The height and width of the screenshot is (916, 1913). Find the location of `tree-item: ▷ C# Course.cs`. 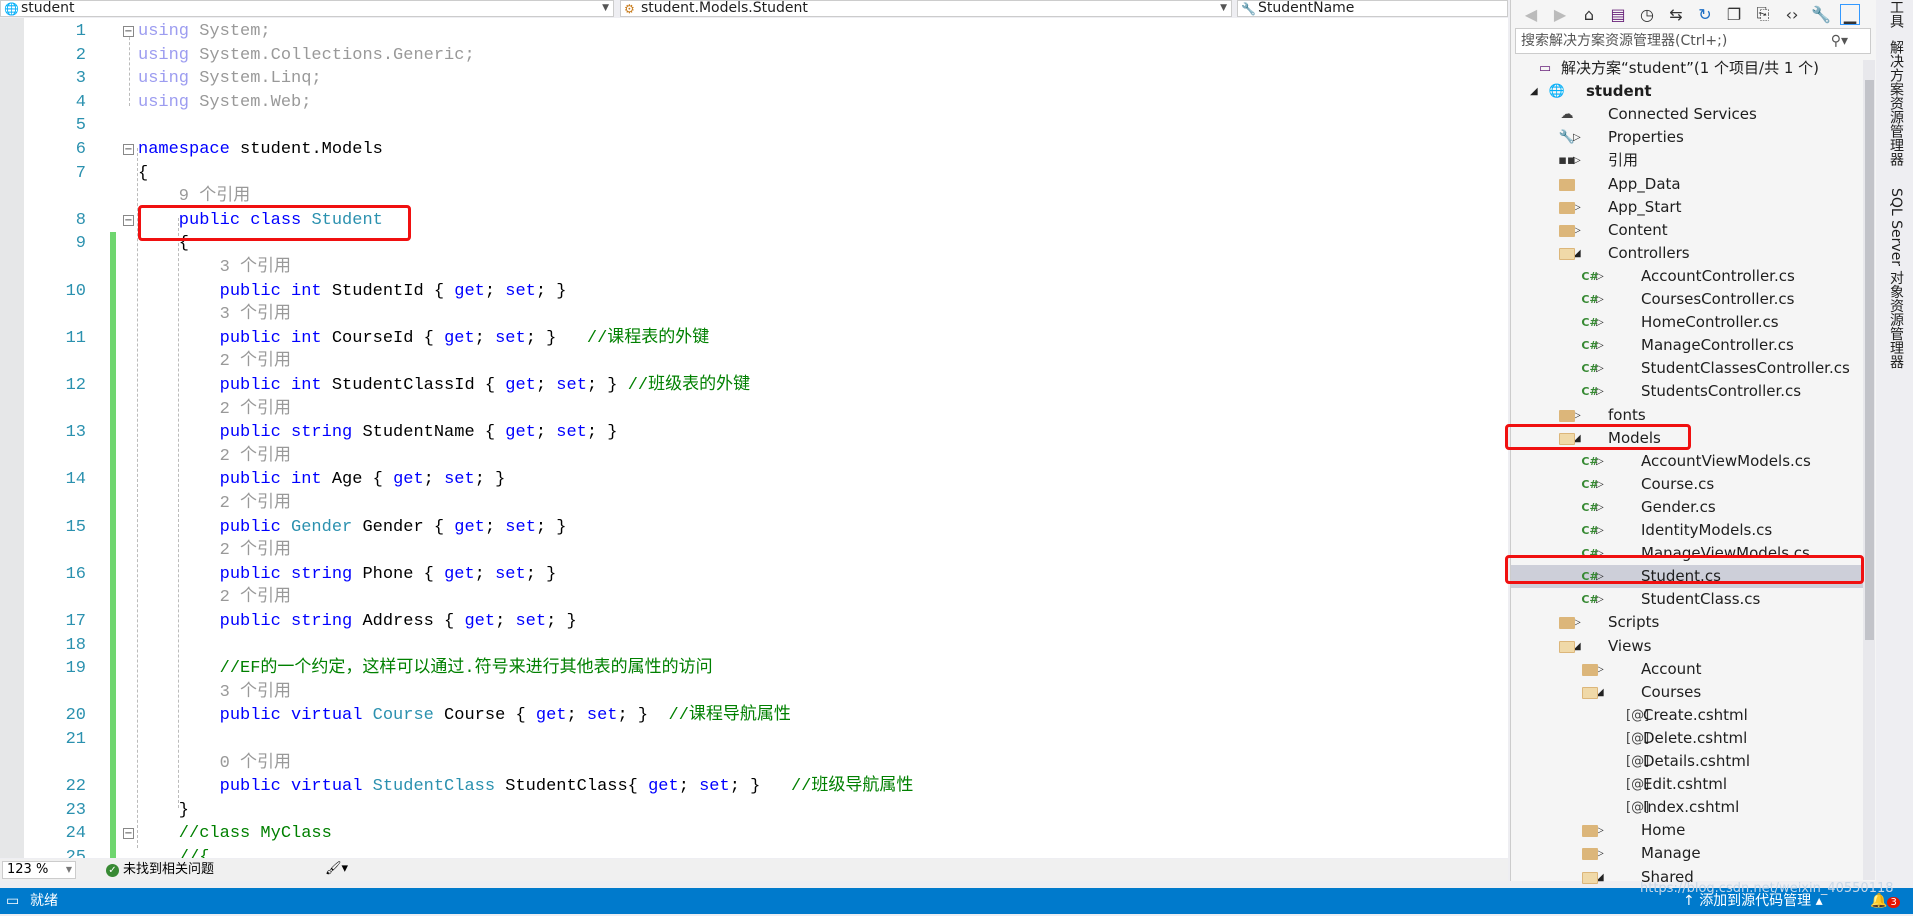

tree-item: ▷ C# Course.cs is located at coordinates (1687, 484).